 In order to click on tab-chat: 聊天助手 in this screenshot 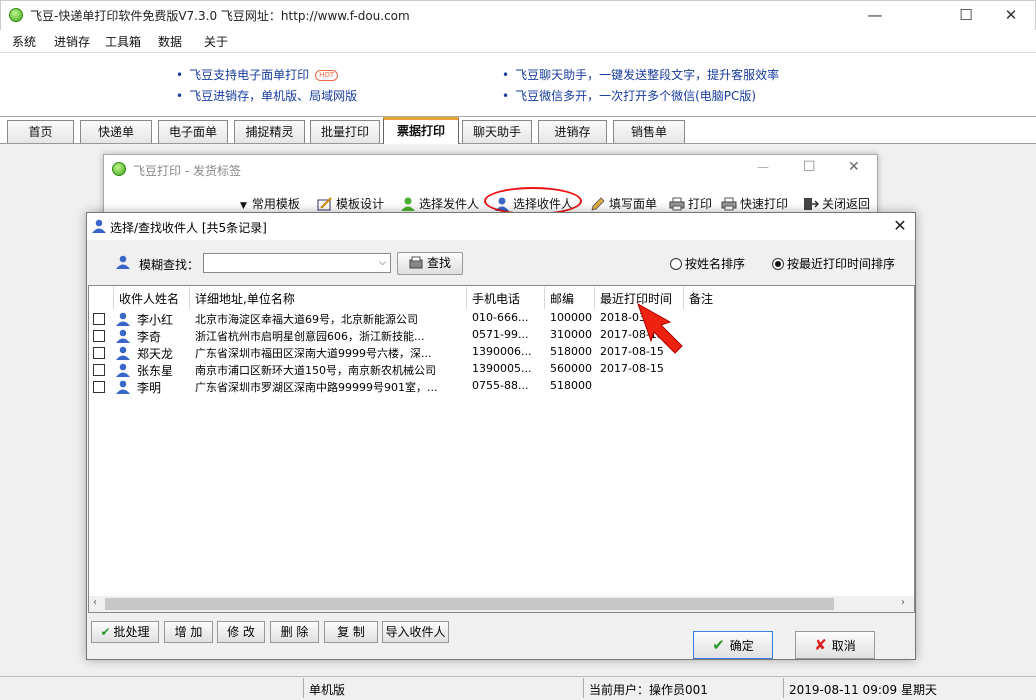, I will do `click(497, 131)`.